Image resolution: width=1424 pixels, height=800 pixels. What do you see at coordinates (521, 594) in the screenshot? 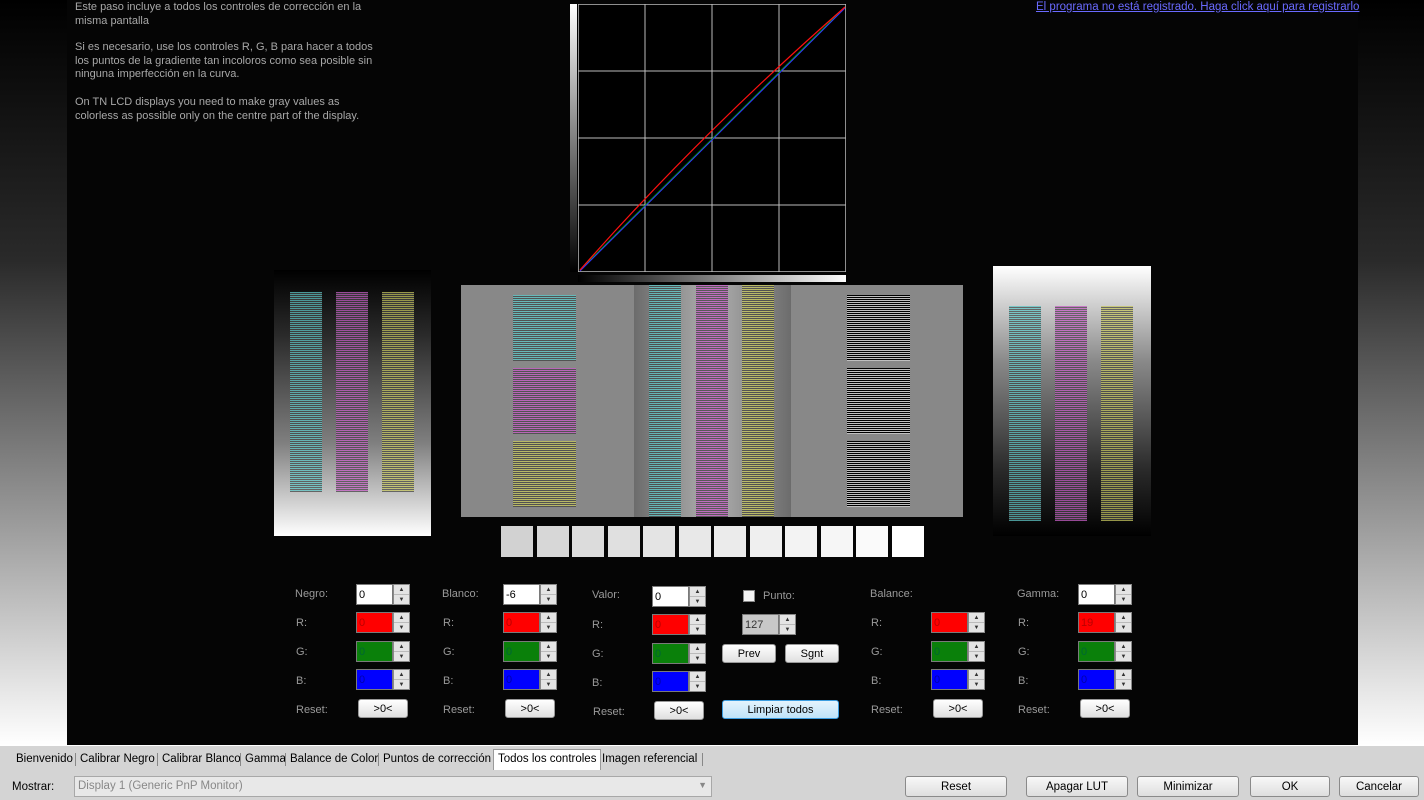
I see `blanco-value-input` at bounding box center [521, 594].